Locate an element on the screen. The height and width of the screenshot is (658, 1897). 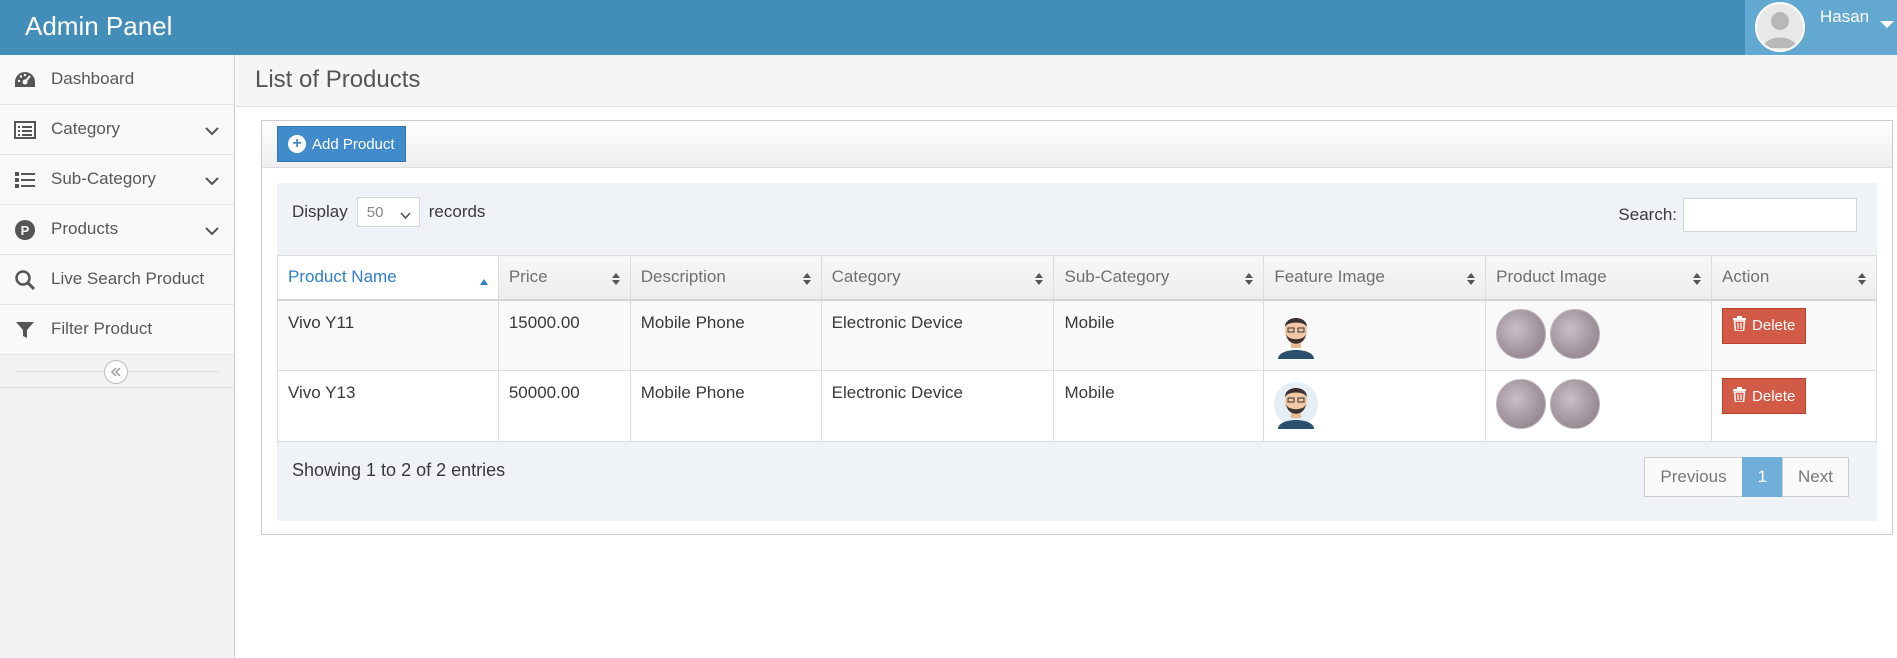
list-icon is located at coordinates (25, 180).